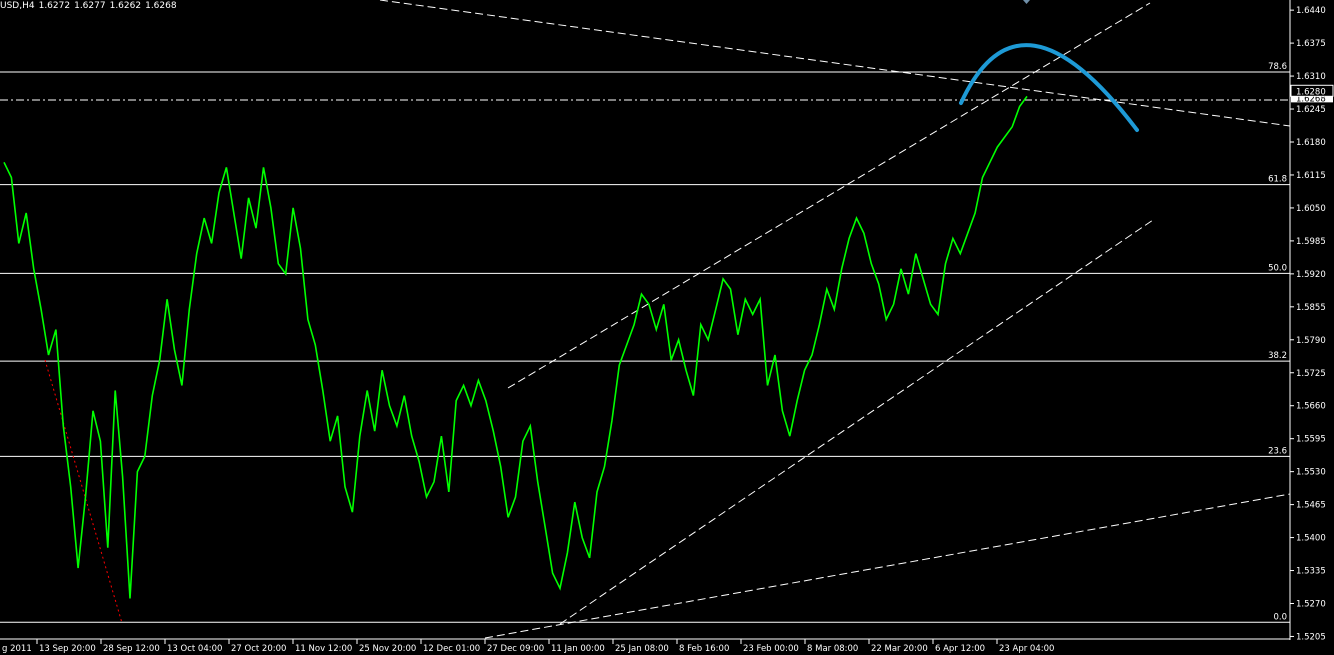 Image resolution: width=1334 pixels, height=655 pixels. I want to click on x-tick-label: 23 Feb 00:00, so click(771, 649).